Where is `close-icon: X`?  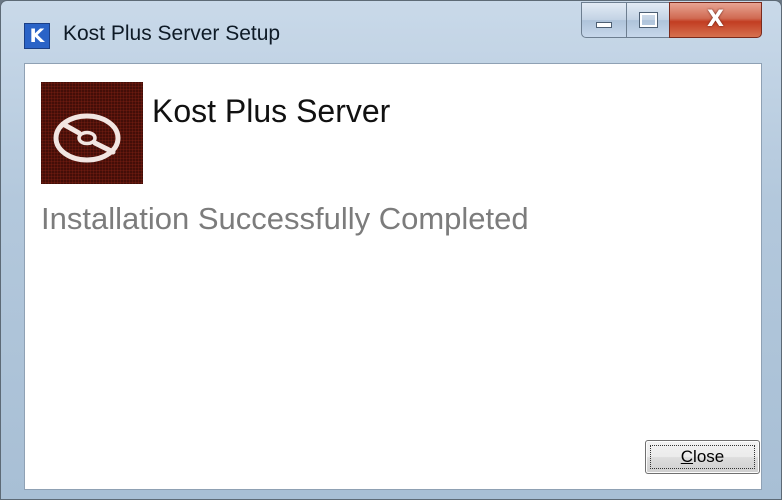
close-icon: X is located at coordinates (715, 19).